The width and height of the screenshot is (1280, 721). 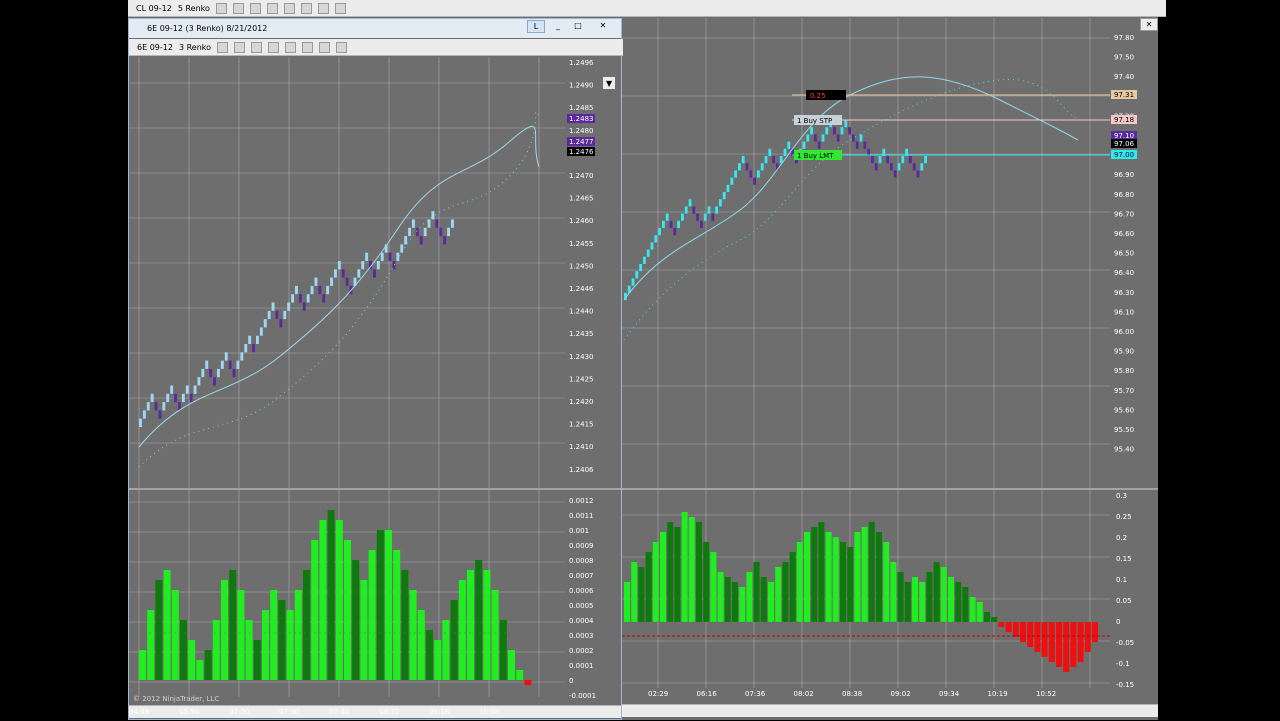 What do you see at coordinates (289, 712) in the screenshot?
I see `time-axis-label: 07:30` at bounding box center [289, 712].